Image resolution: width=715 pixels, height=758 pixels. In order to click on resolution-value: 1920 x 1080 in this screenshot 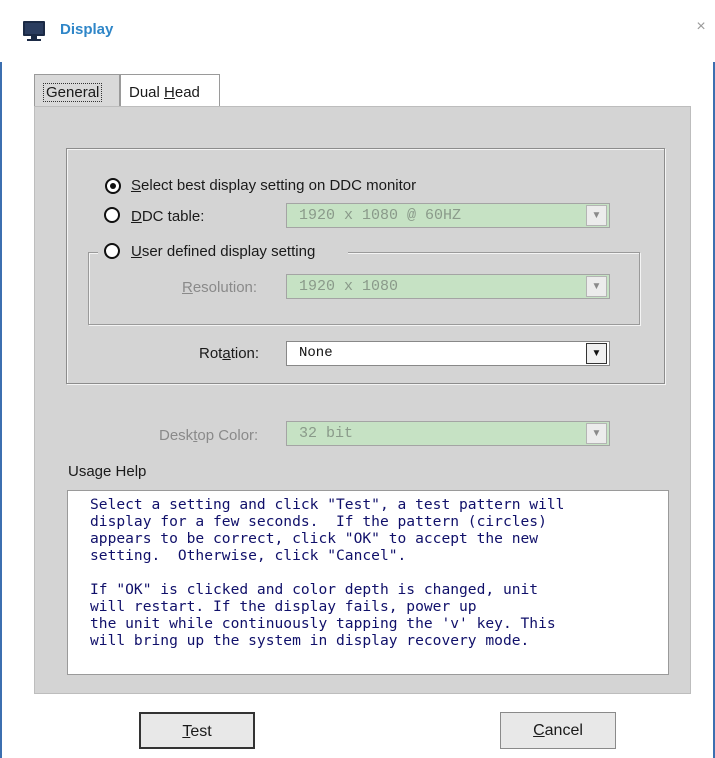, I will do `click(349, 286)`.